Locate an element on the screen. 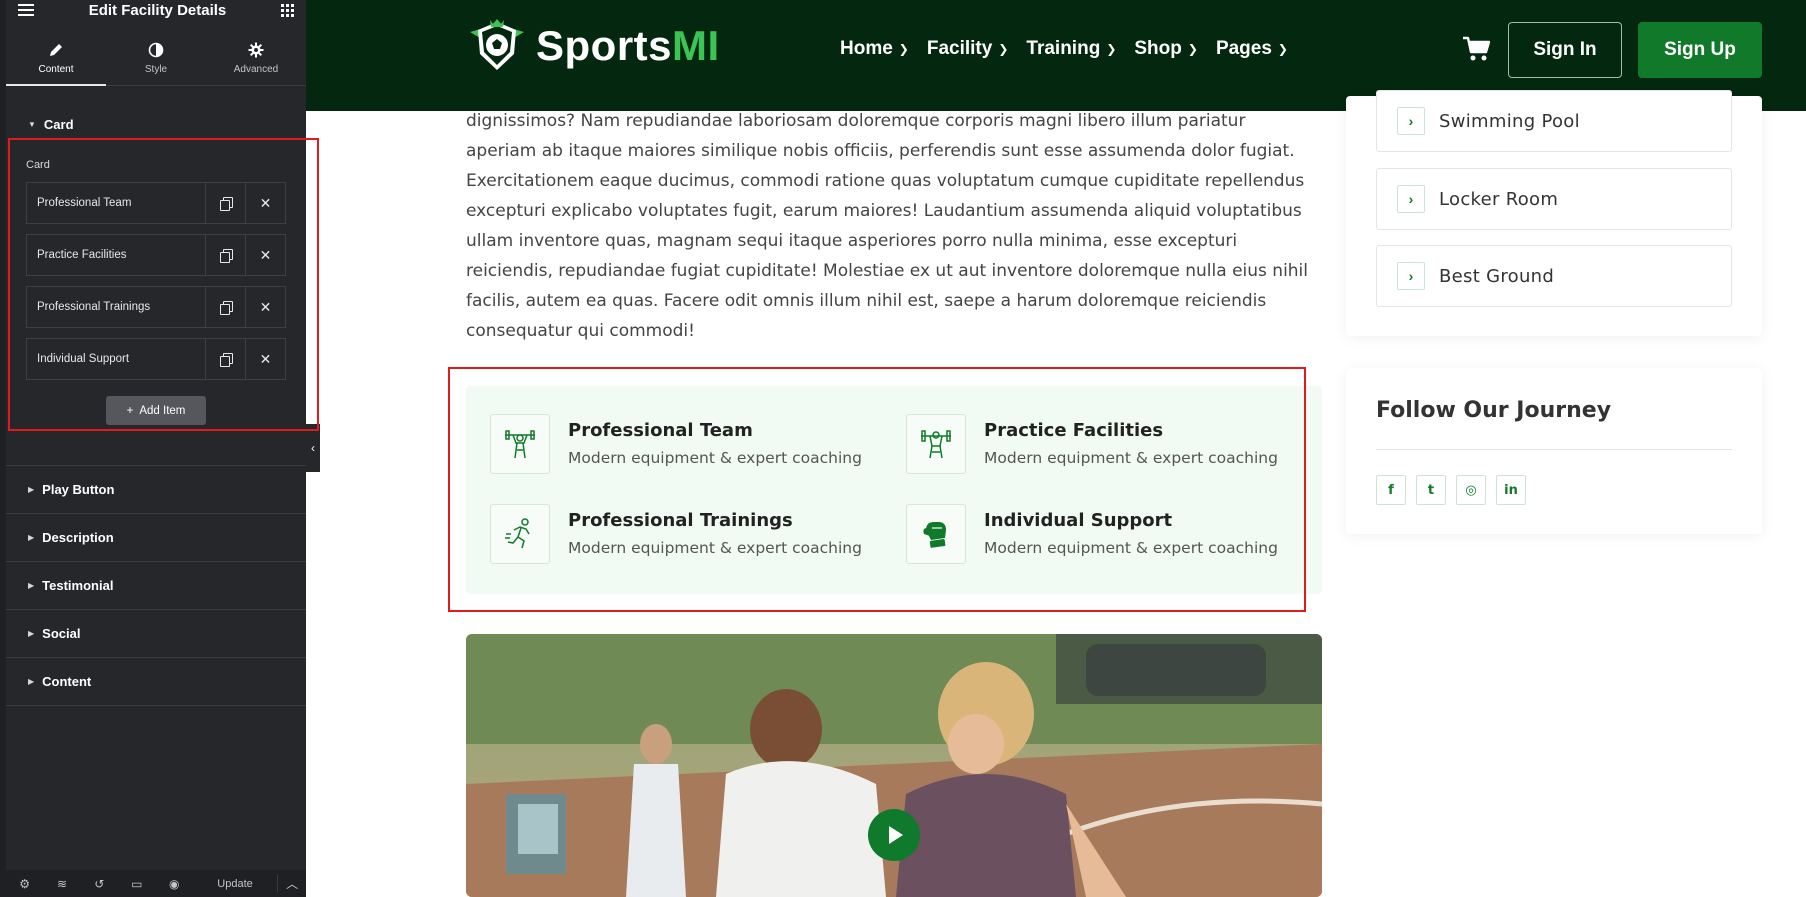 The height and width of the screenshot is (897, 1806). add-item-button: + Add Item is located at coordinates (156, 410).